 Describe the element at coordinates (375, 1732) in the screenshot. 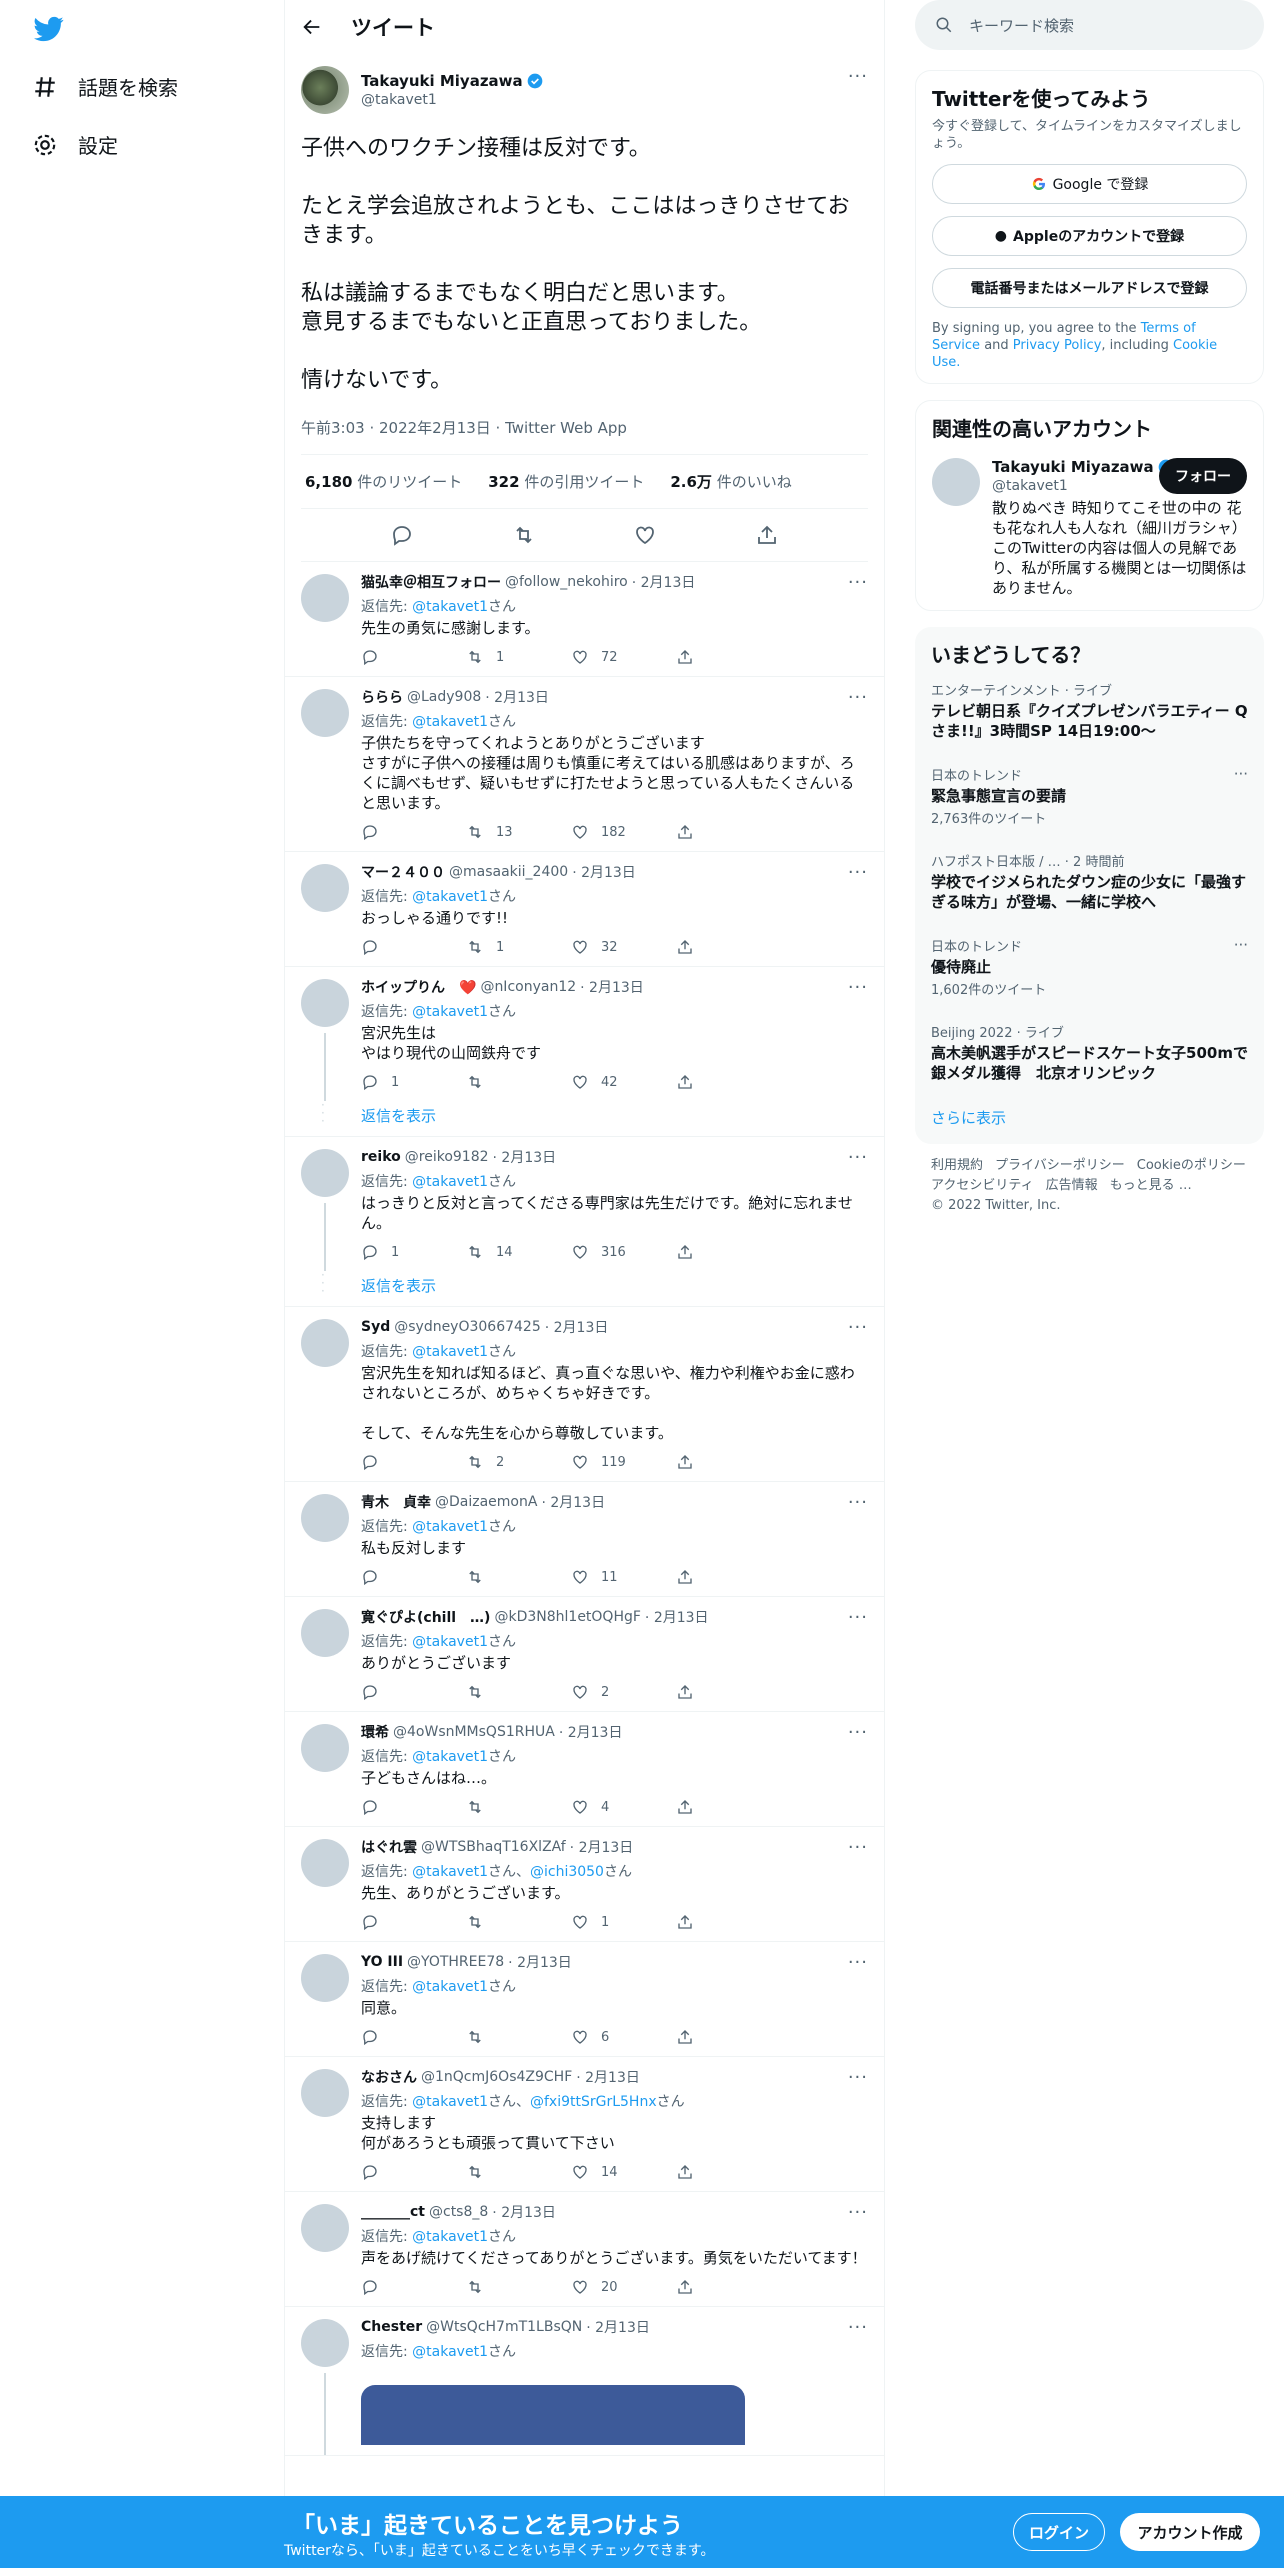

I see `reply-author-name: 環希` at that location.